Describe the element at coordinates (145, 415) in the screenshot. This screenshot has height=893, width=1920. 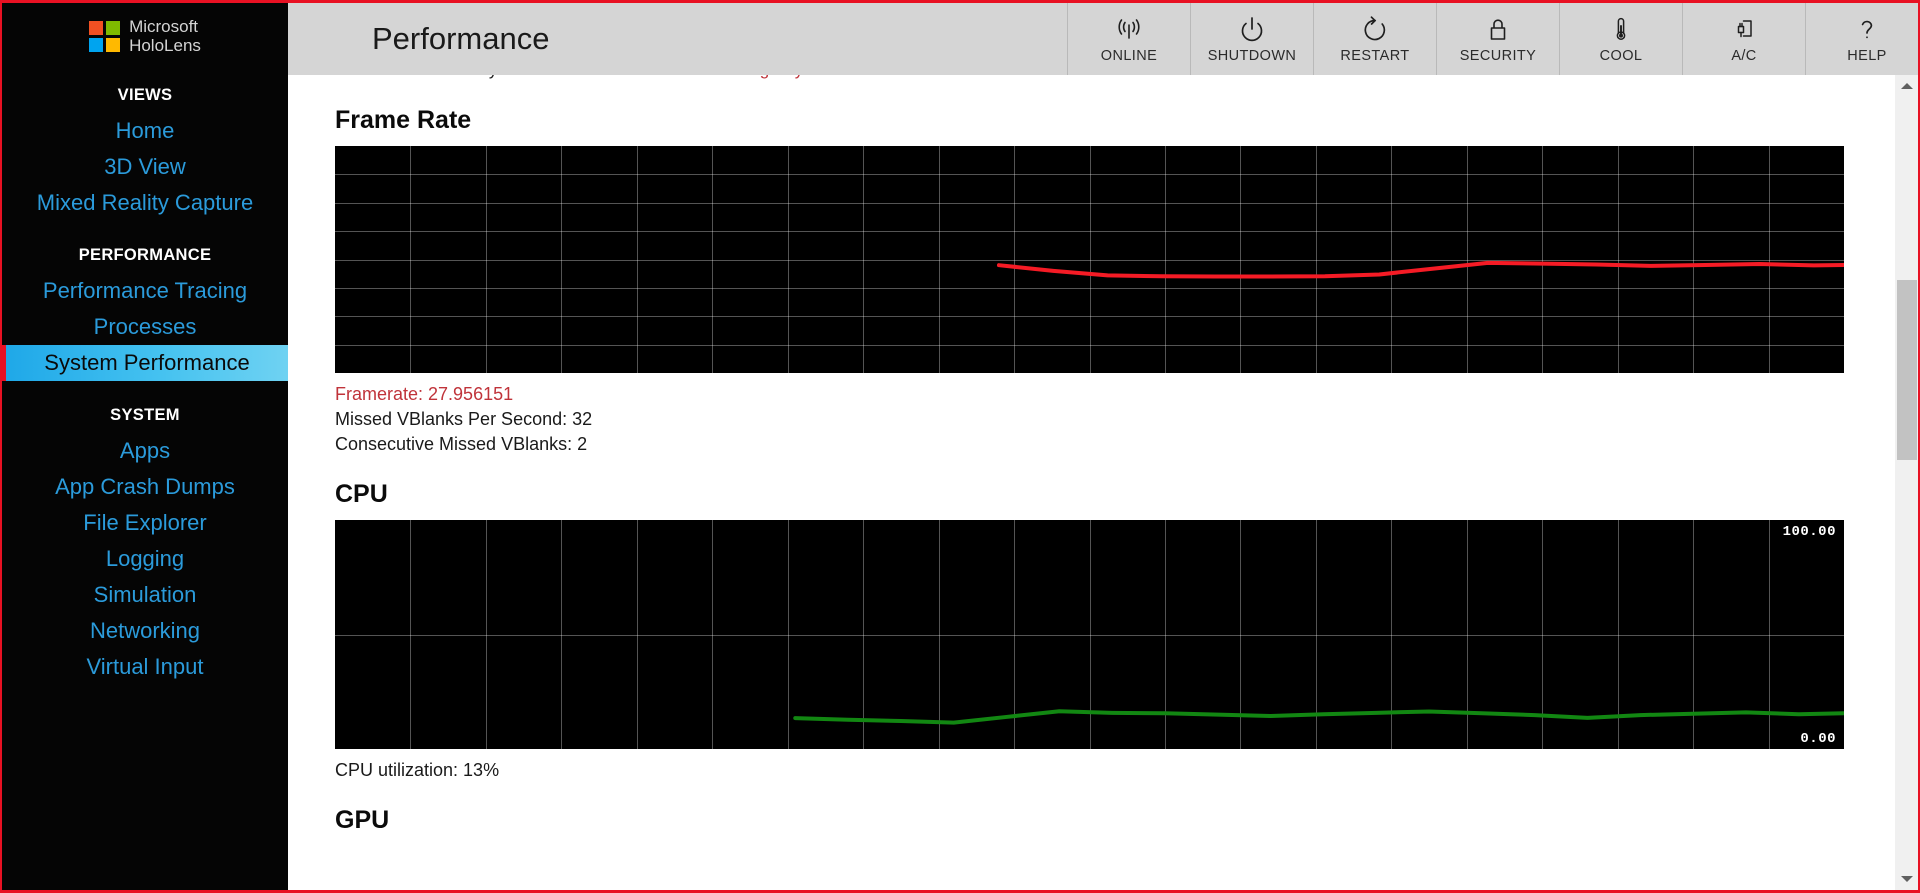
I see `sidebar-header-system: SYSTEM` at that location.